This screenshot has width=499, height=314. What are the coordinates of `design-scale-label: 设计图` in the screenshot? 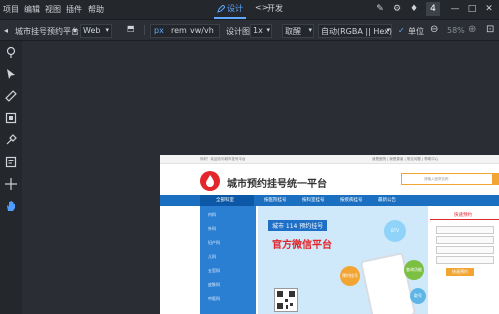 It's located at (238, 31).